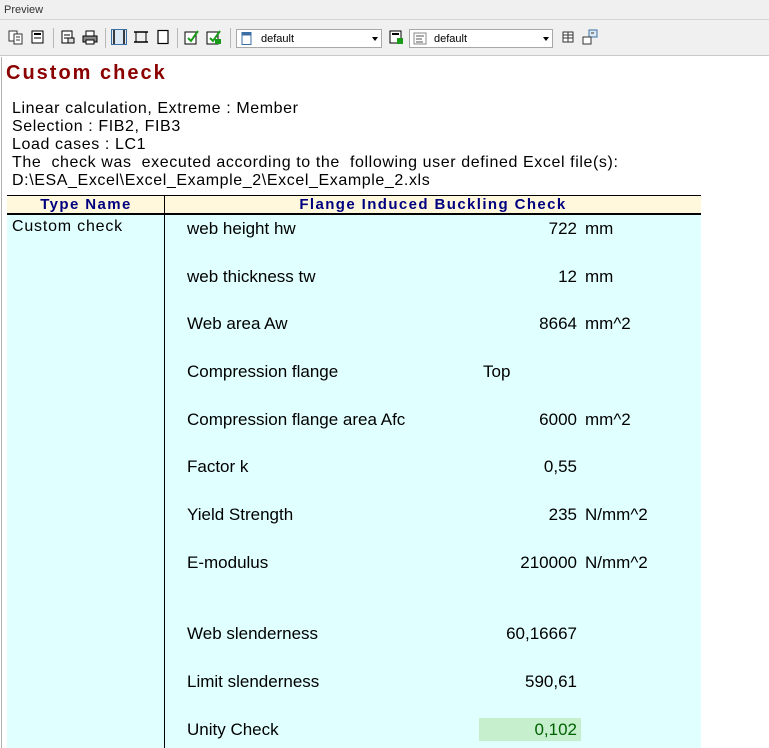 Image resolution: width=769 pixels, height=748 pixels. I want to click on row-value: 722, so click(562, 228).